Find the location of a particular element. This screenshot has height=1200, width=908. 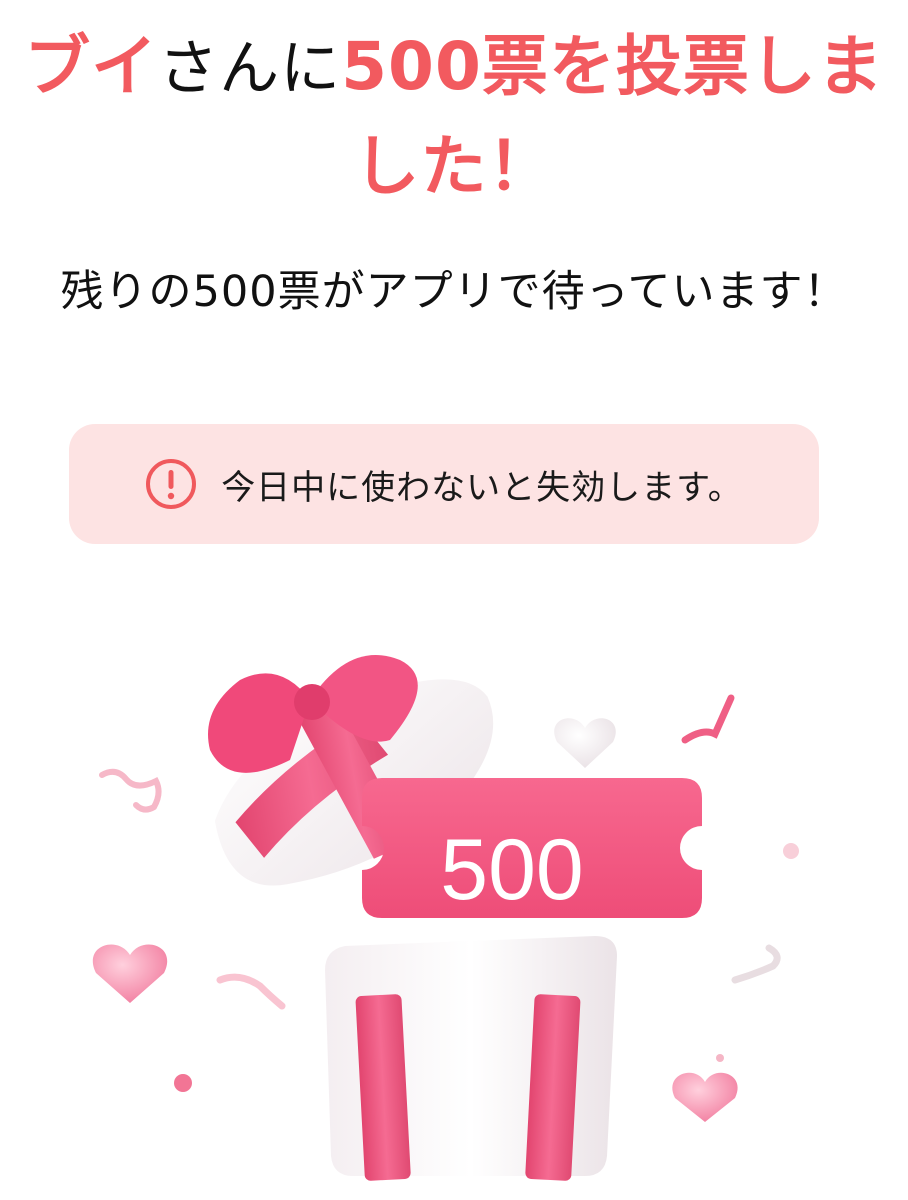

expiry-warning-banner: 今日中に使わないと失効します。 is located at coordinates (444, 484).